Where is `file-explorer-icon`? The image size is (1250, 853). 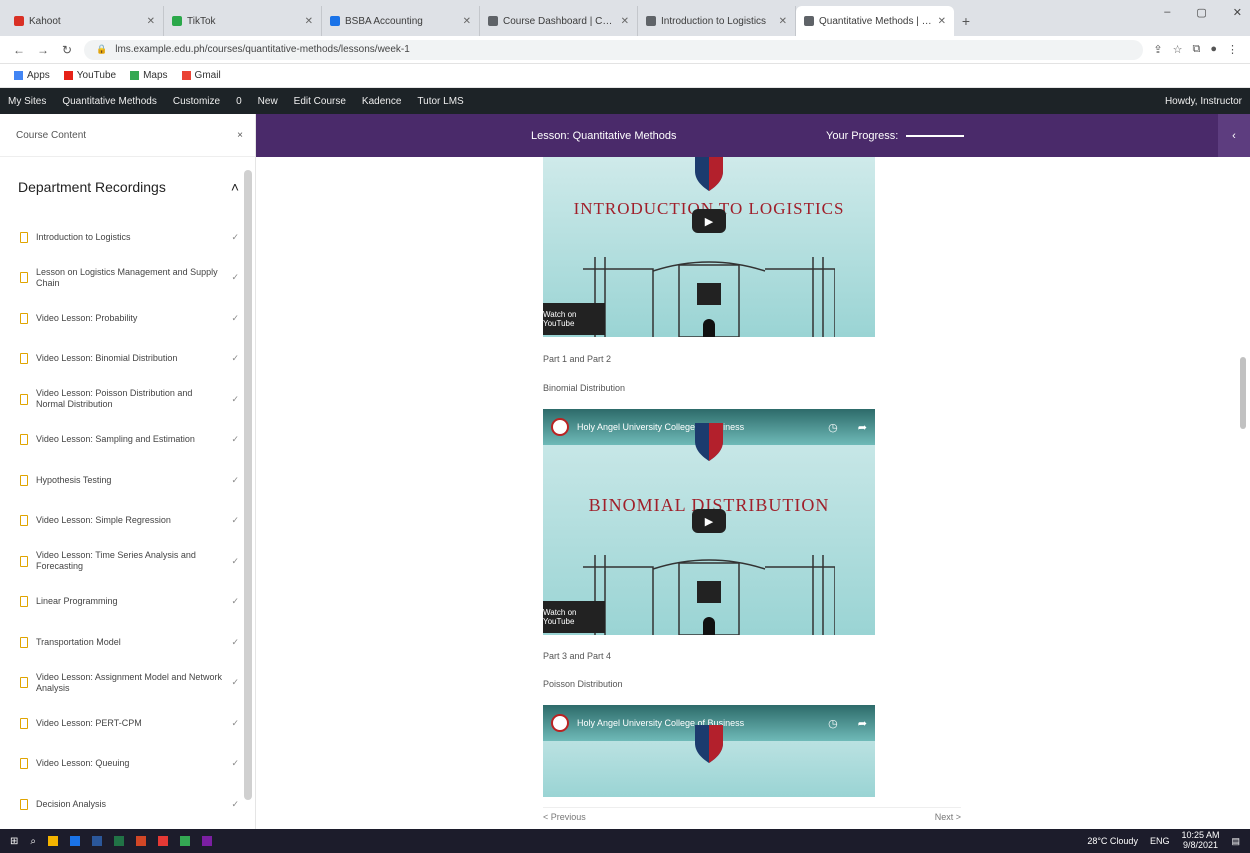 file-explorer-icon is located at coordinates (53, 841).